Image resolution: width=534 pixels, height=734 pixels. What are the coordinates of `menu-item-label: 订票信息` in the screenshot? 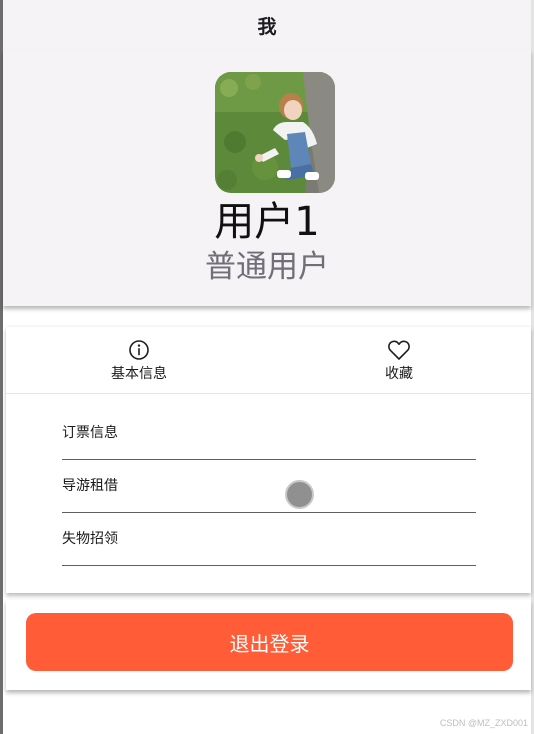 It's located at (90, 433).